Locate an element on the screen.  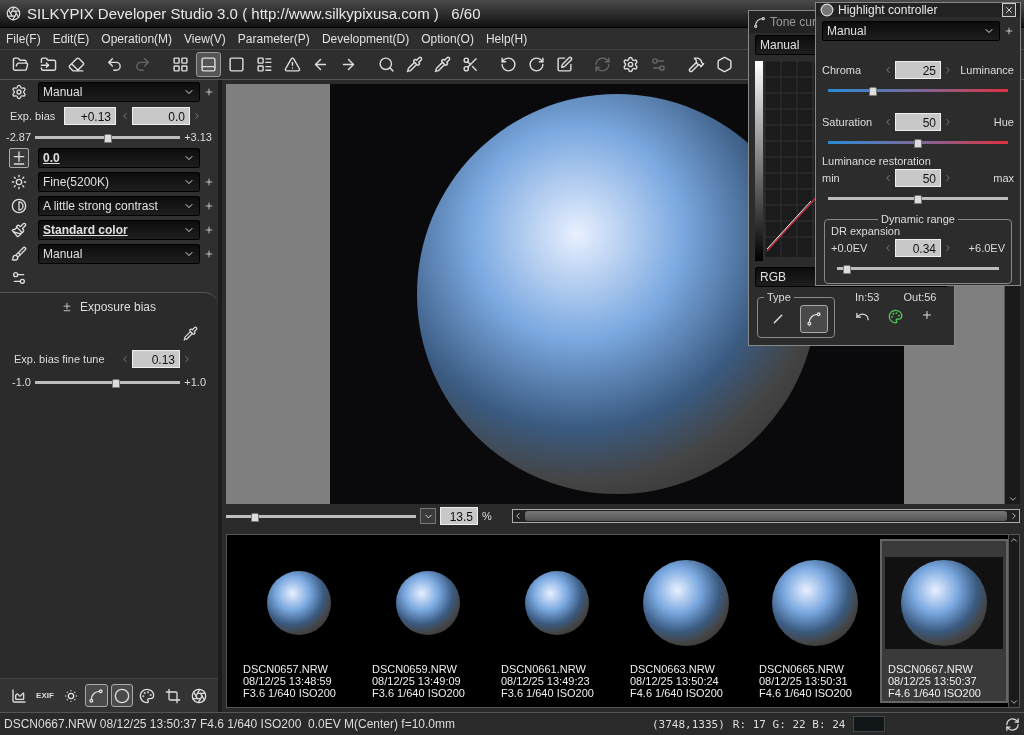
setting-dropdown: Standard color is located at coordinates (119, 230).